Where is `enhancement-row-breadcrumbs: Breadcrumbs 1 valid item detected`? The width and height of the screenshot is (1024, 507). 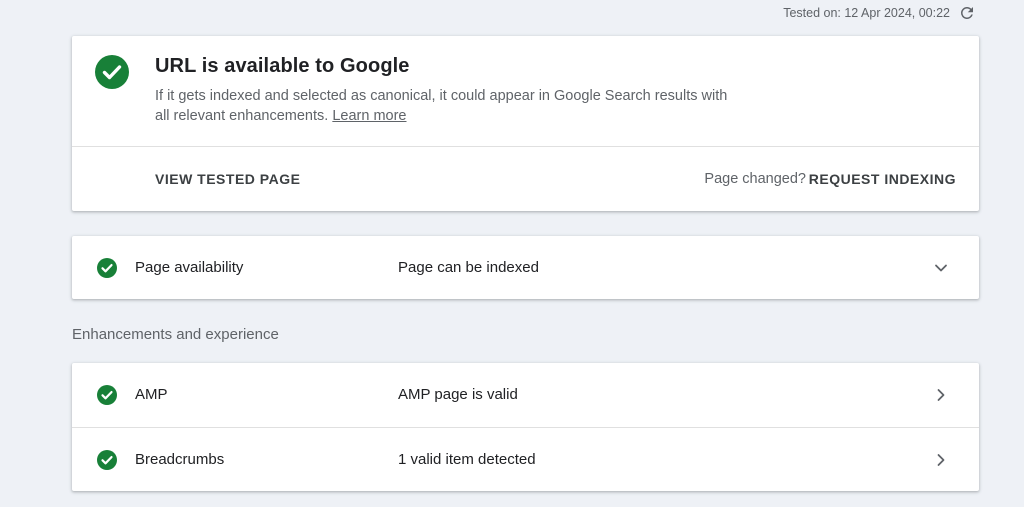
enhancement-row-breadcrumbs: Breadcrumbs 1 valid item detected is located at coordinates (525, 459).